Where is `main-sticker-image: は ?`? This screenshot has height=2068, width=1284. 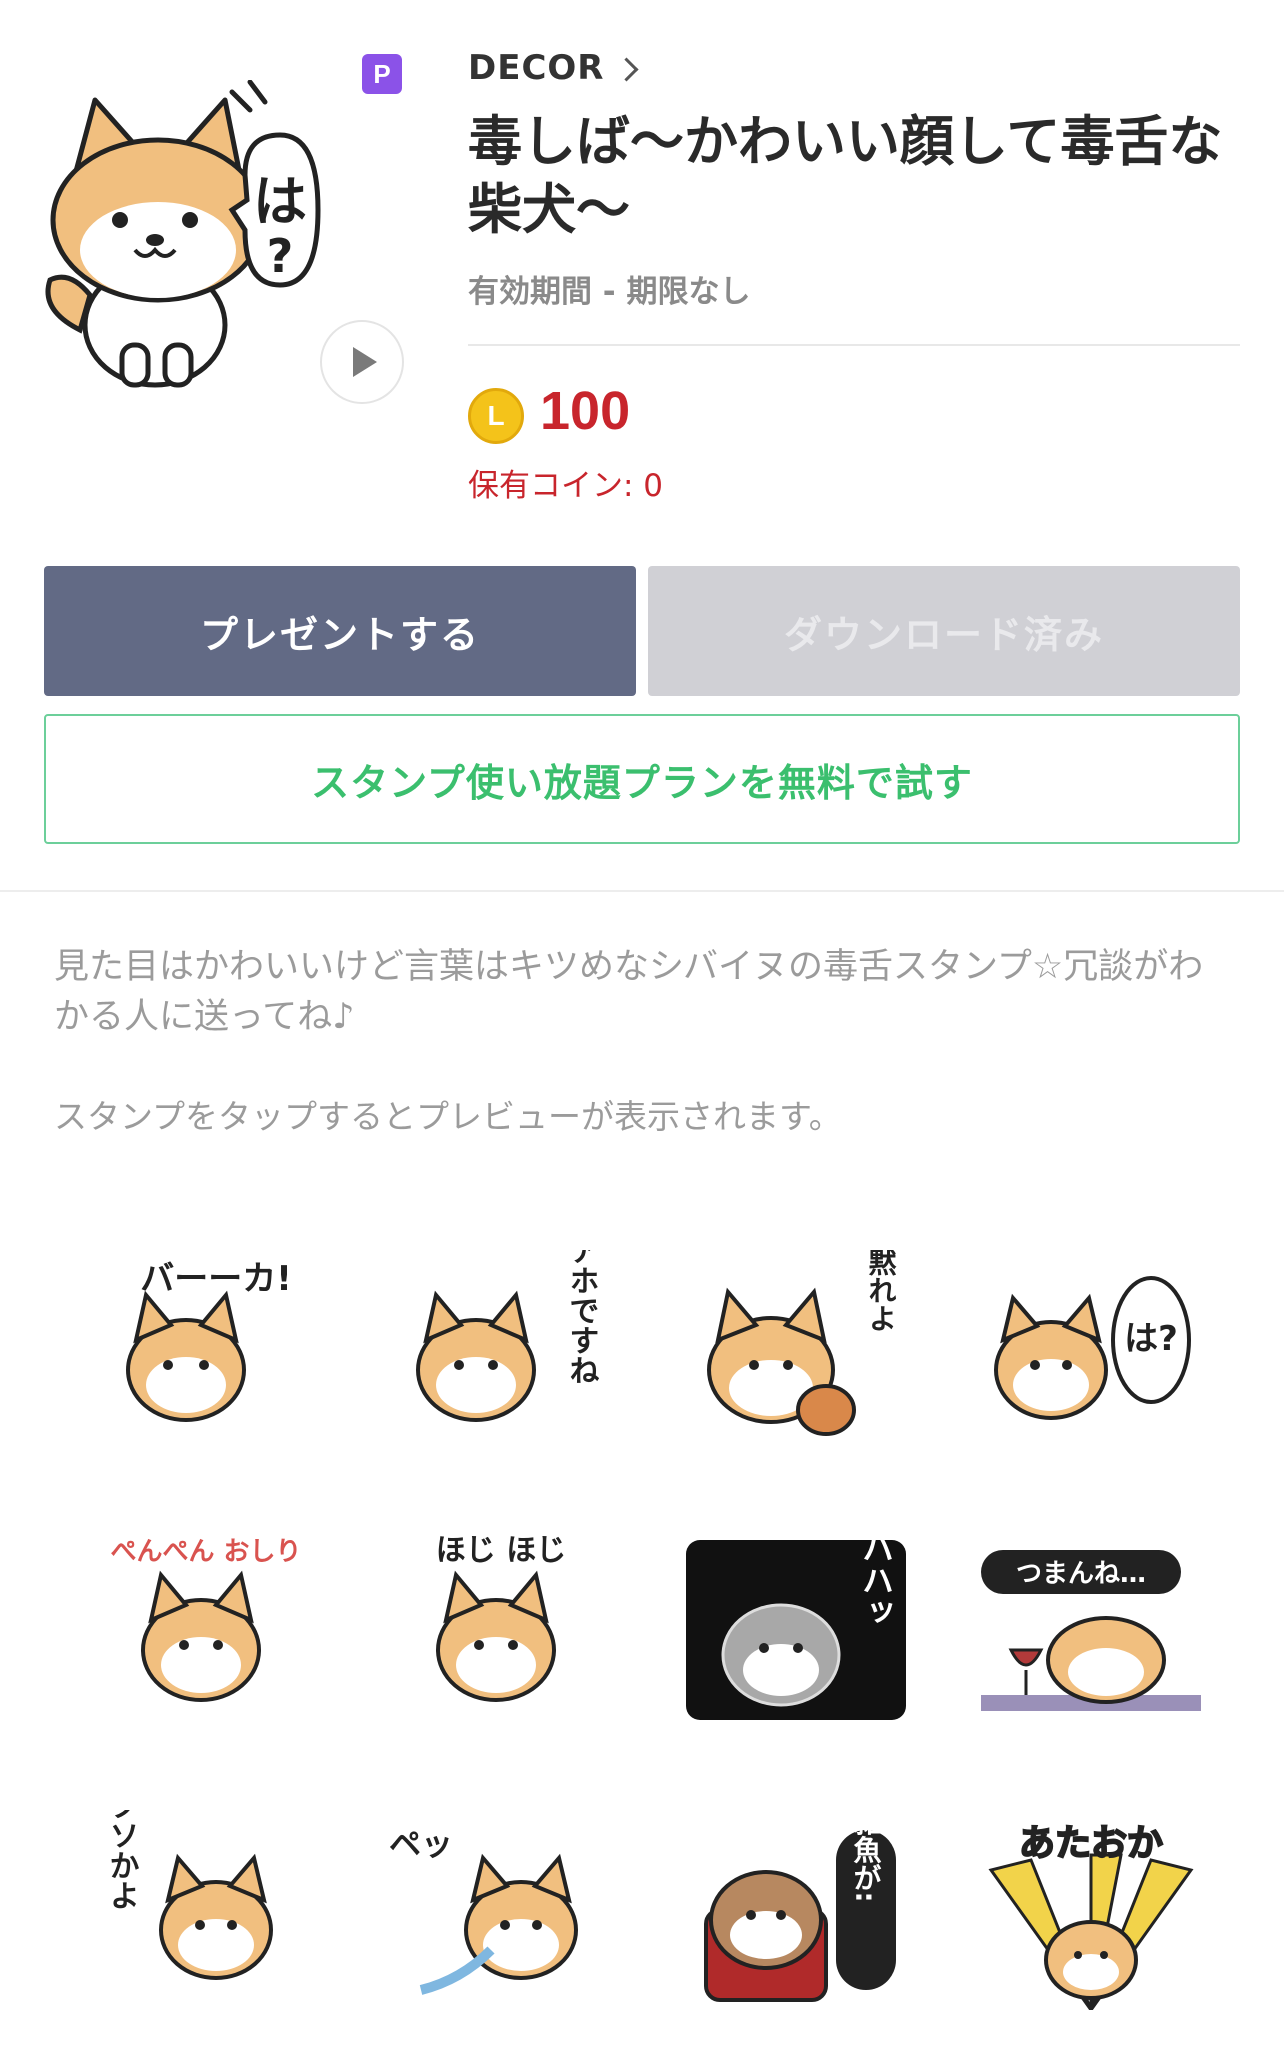
main-sticker-image: は ? is located at coordinates (190, 239).